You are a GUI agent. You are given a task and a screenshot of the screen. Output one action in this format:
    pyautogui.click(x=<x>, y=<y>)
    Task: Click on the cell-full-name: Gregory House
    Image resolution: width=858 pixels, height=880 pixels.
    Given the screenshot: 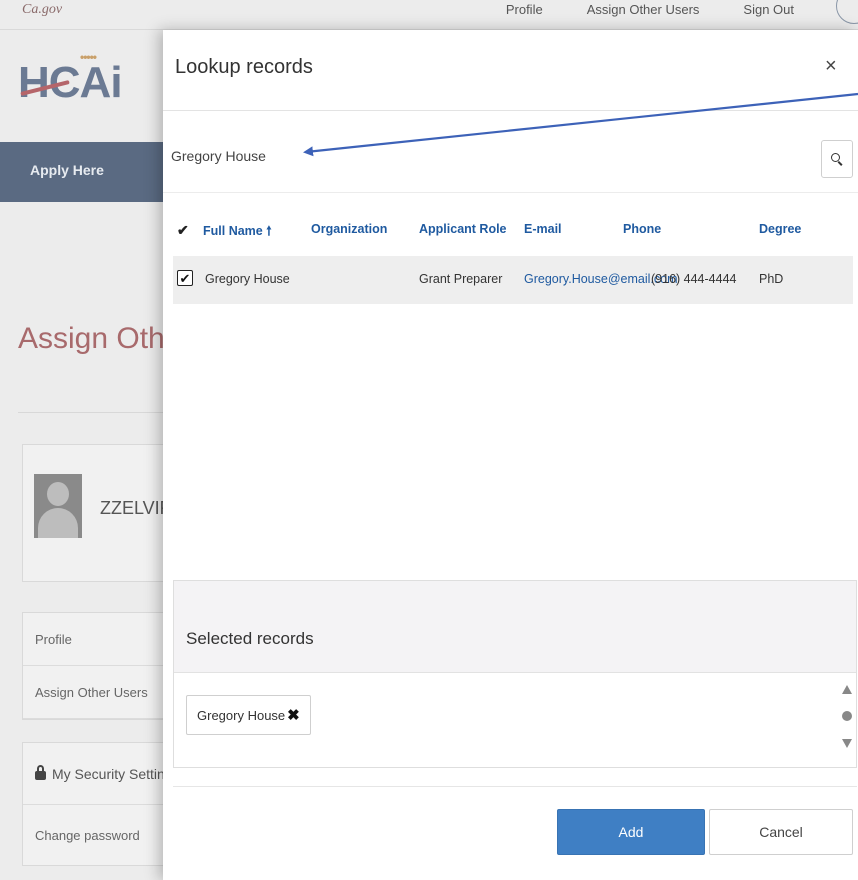 What is the action you would take?
    pyautogui.click(x=247, y=279)
    